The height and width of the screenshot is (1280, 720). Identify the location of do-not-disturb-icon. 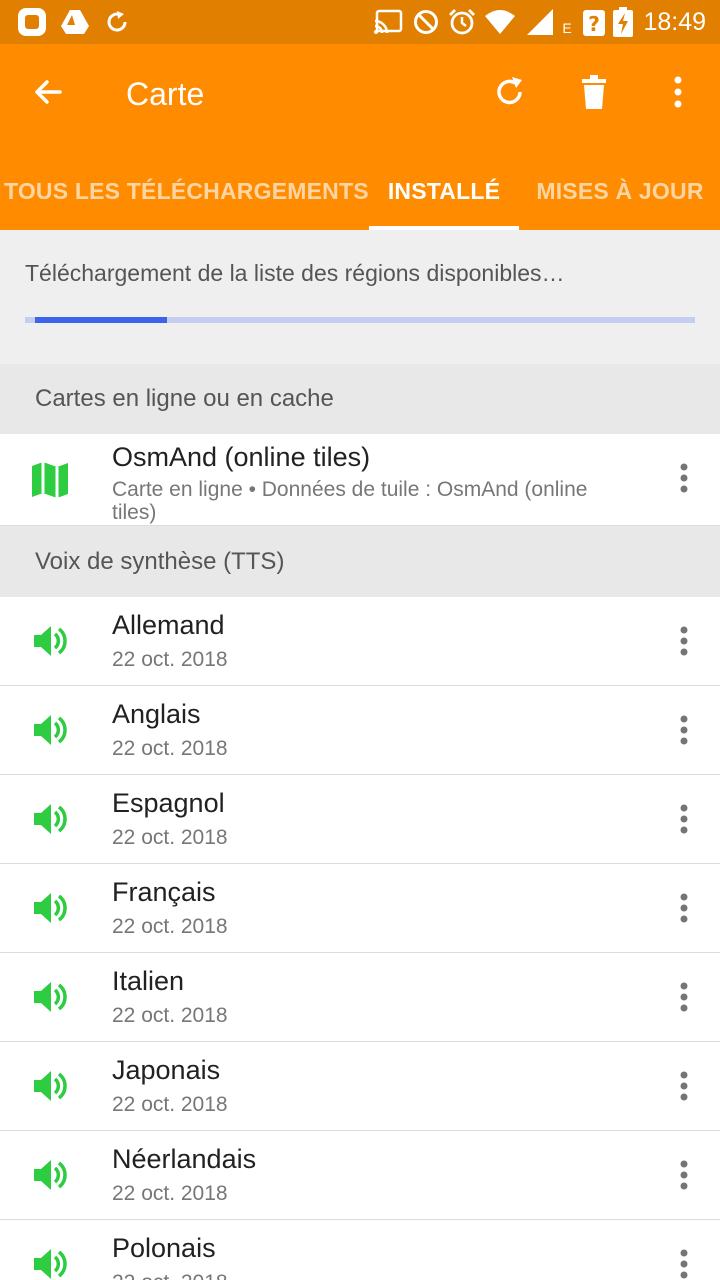
(426, 22).